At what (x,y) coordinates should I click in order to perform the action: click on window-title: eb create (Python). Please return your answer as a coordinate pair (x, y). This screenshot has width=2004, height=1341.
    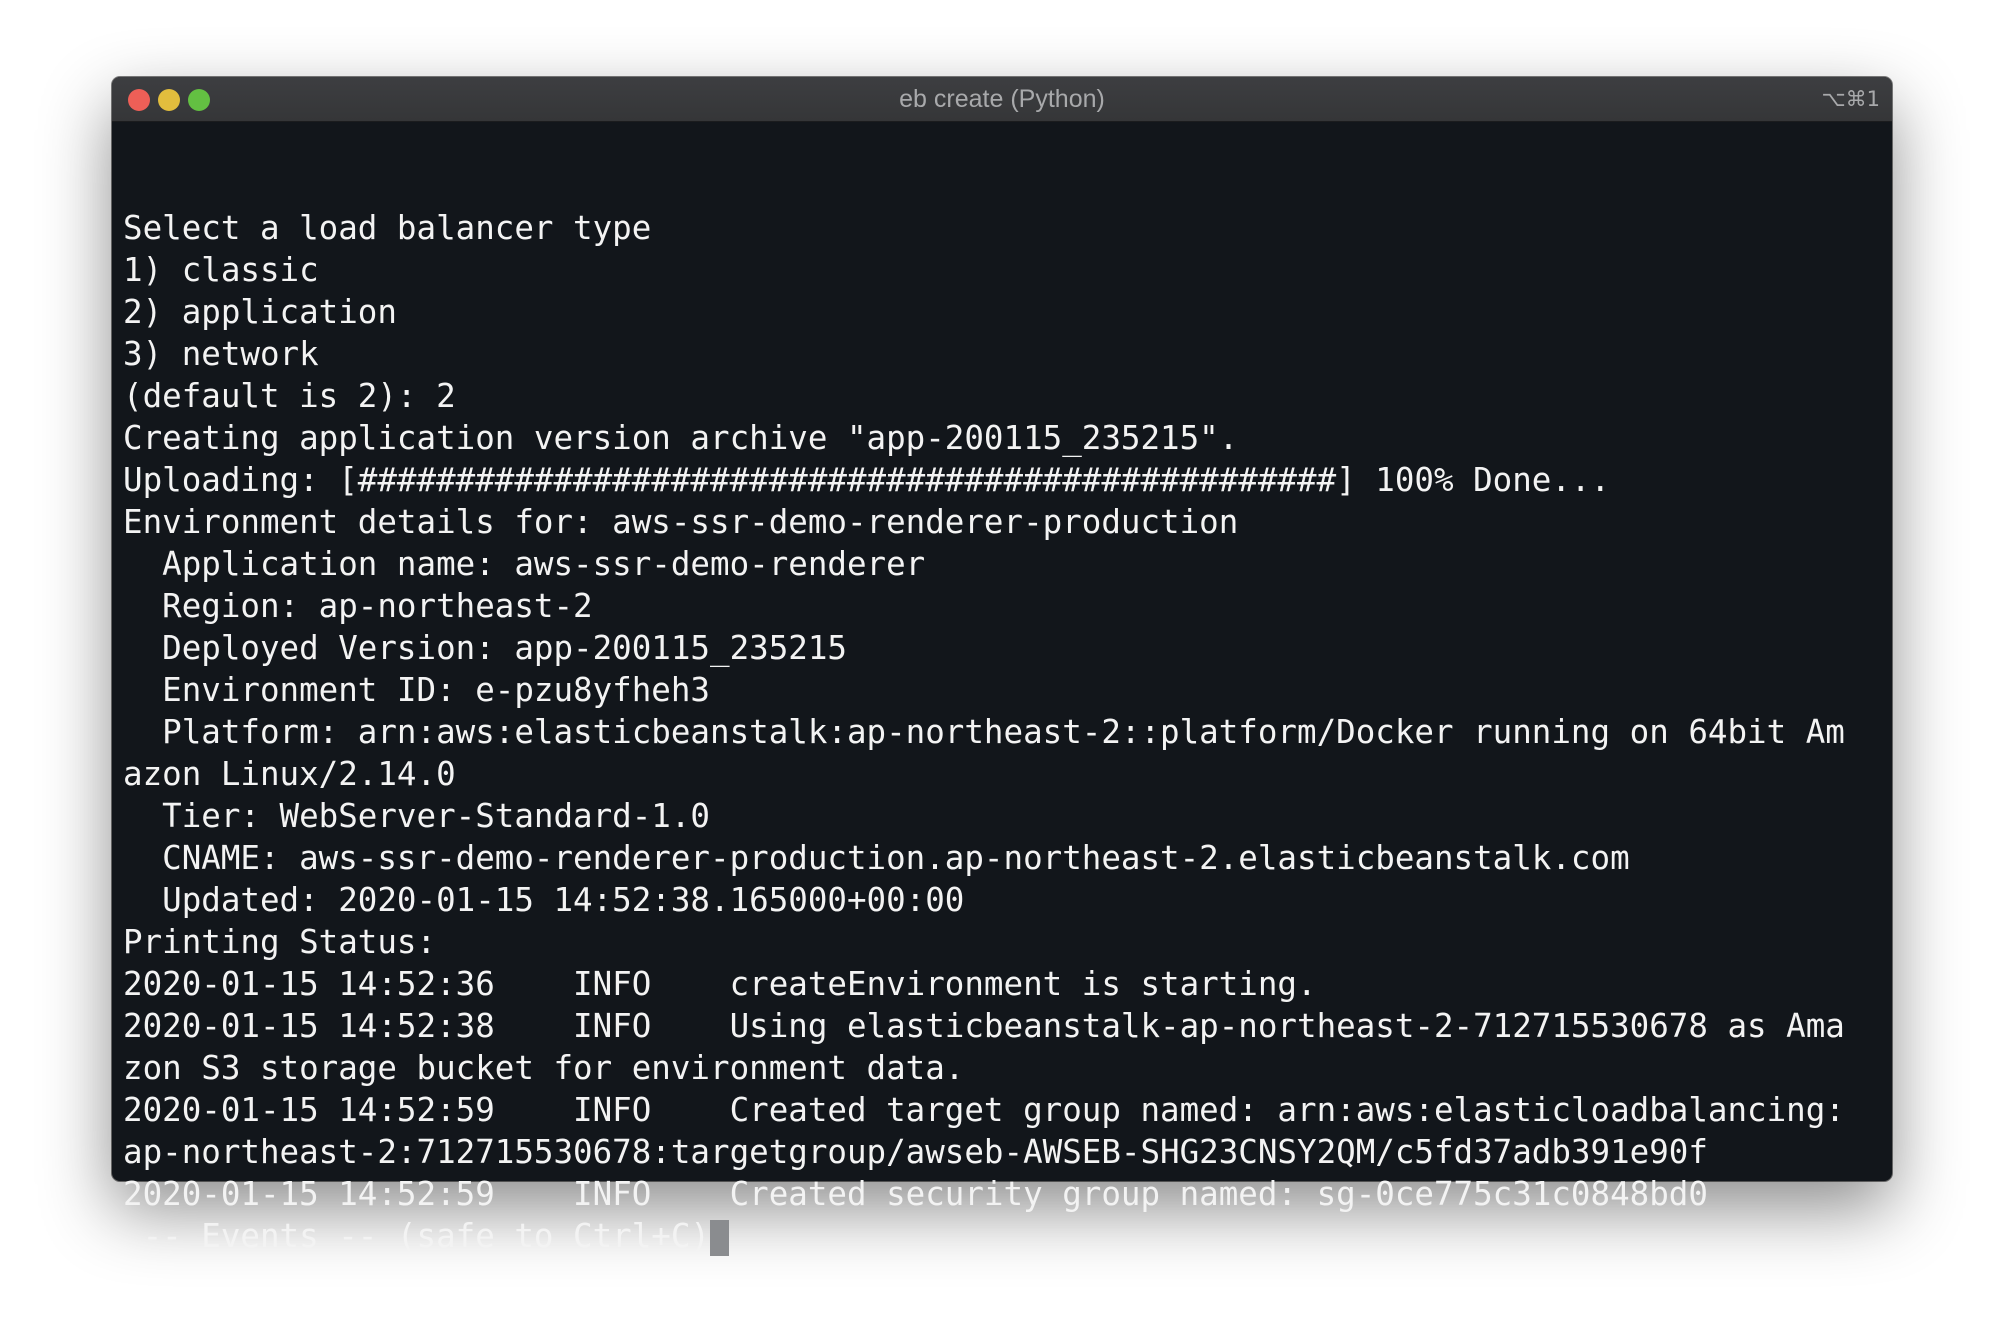
    Looking at the image, I should click on (1002, 99).